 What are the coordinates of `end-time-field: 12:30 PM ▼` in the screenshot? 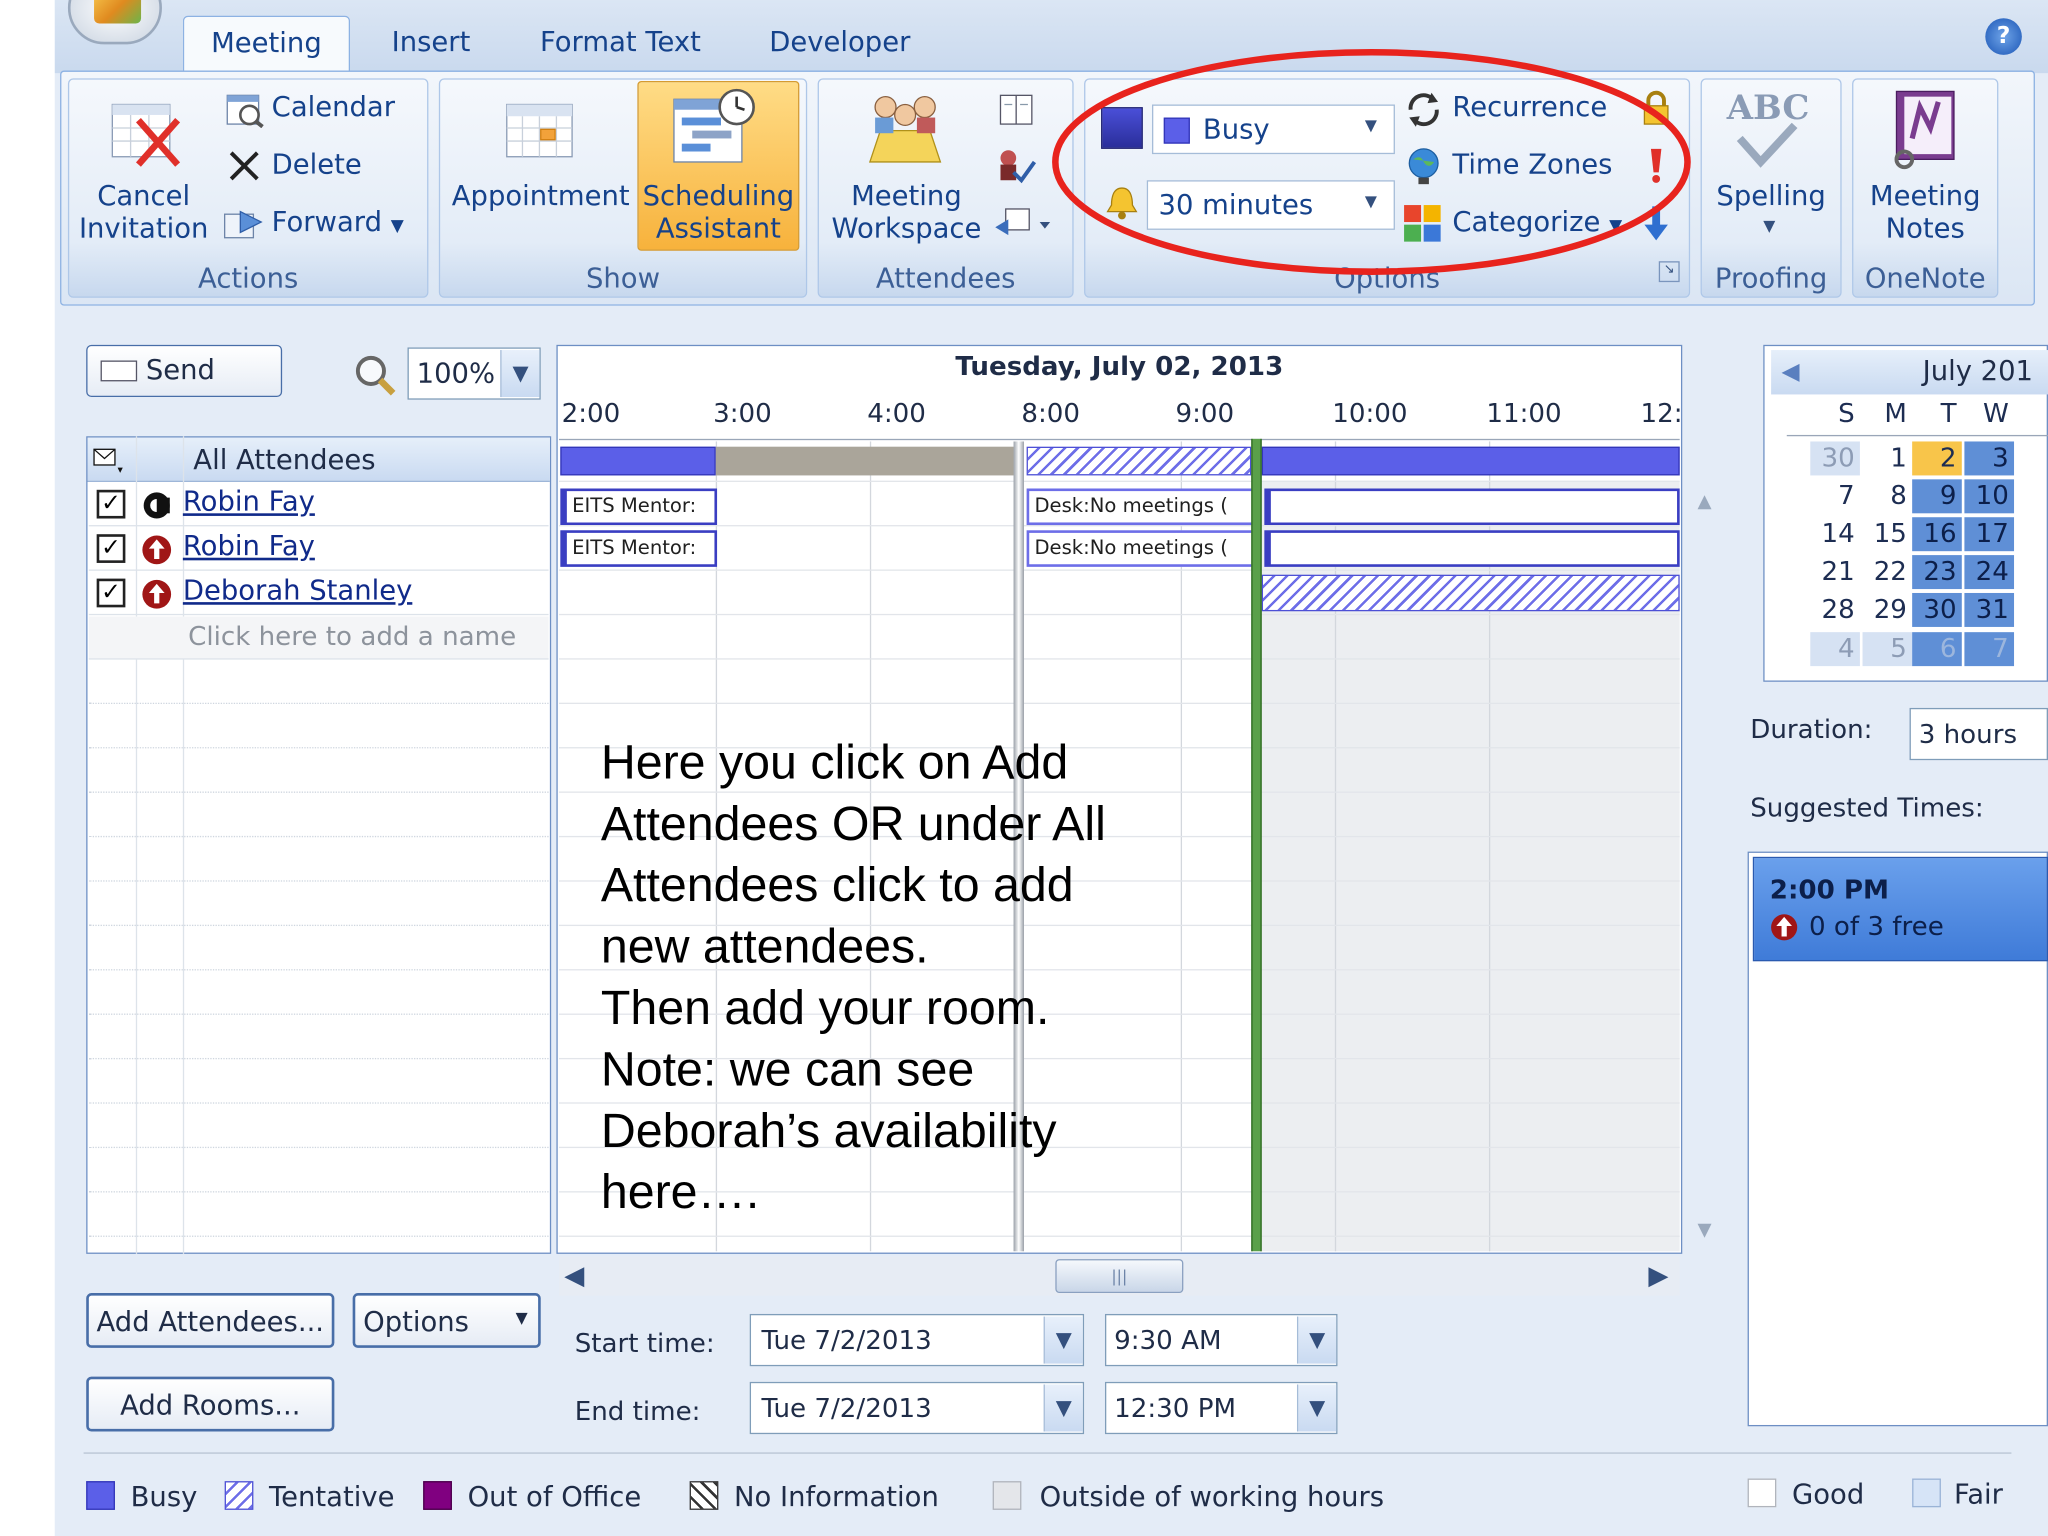 It's located at (1221, 1408).